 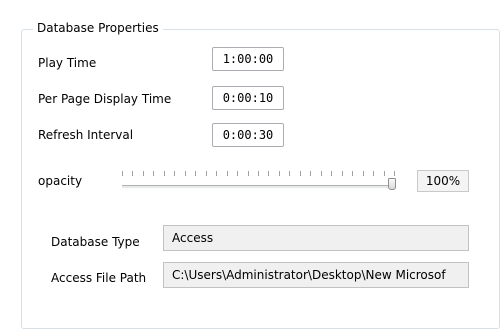 I want to click on per-page-display-time-input: 0:00:10, so click(x=248, y=98).